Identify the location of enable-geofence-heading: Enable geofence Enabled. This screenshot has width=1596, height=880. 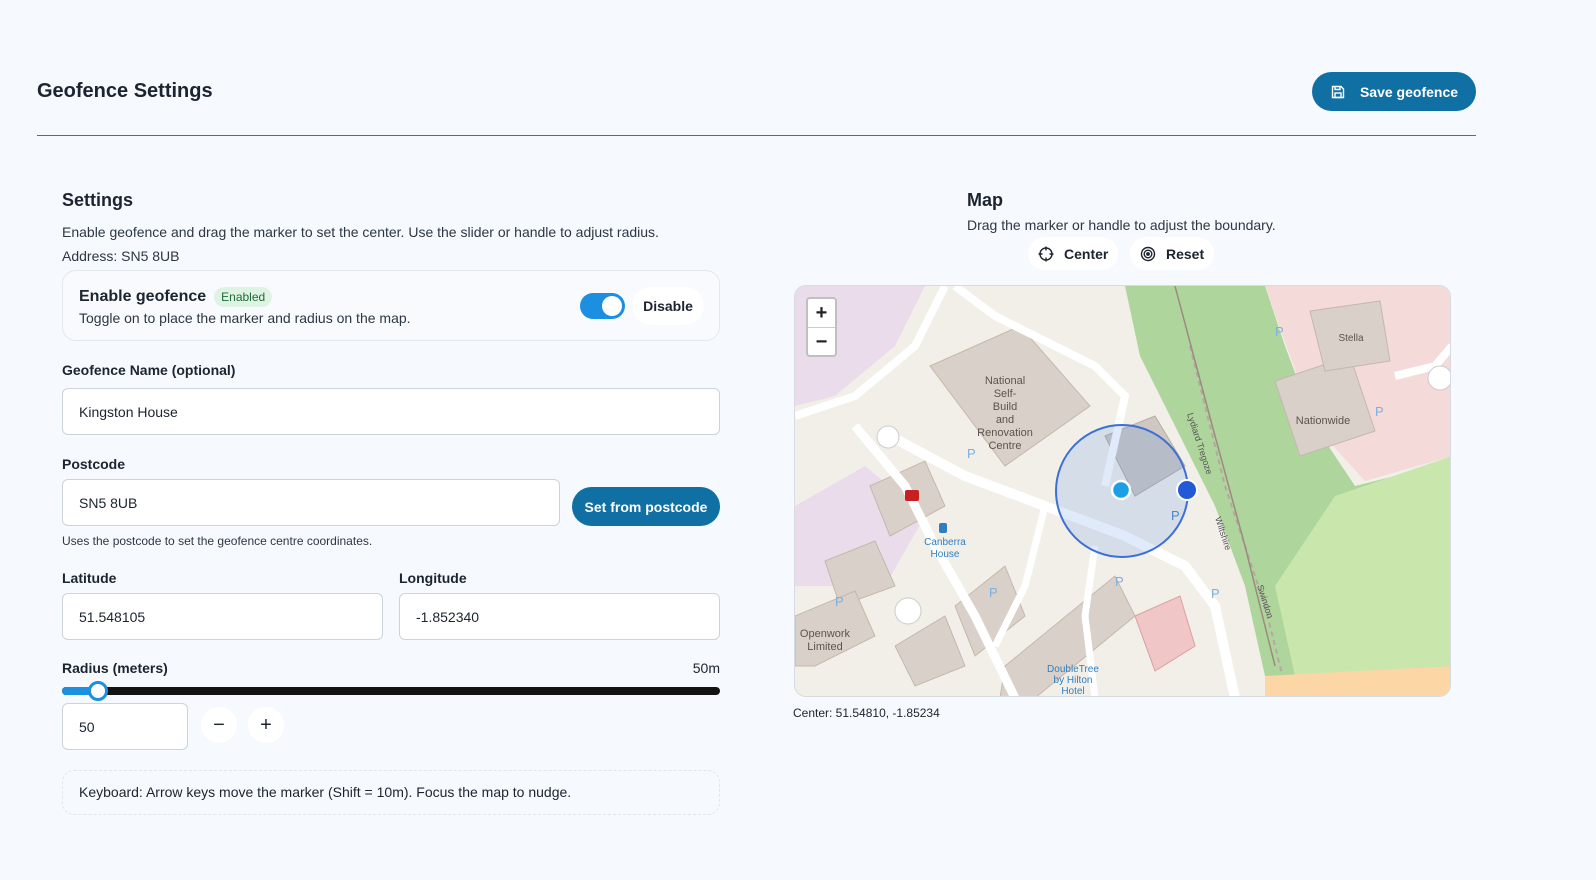
(176, 297).